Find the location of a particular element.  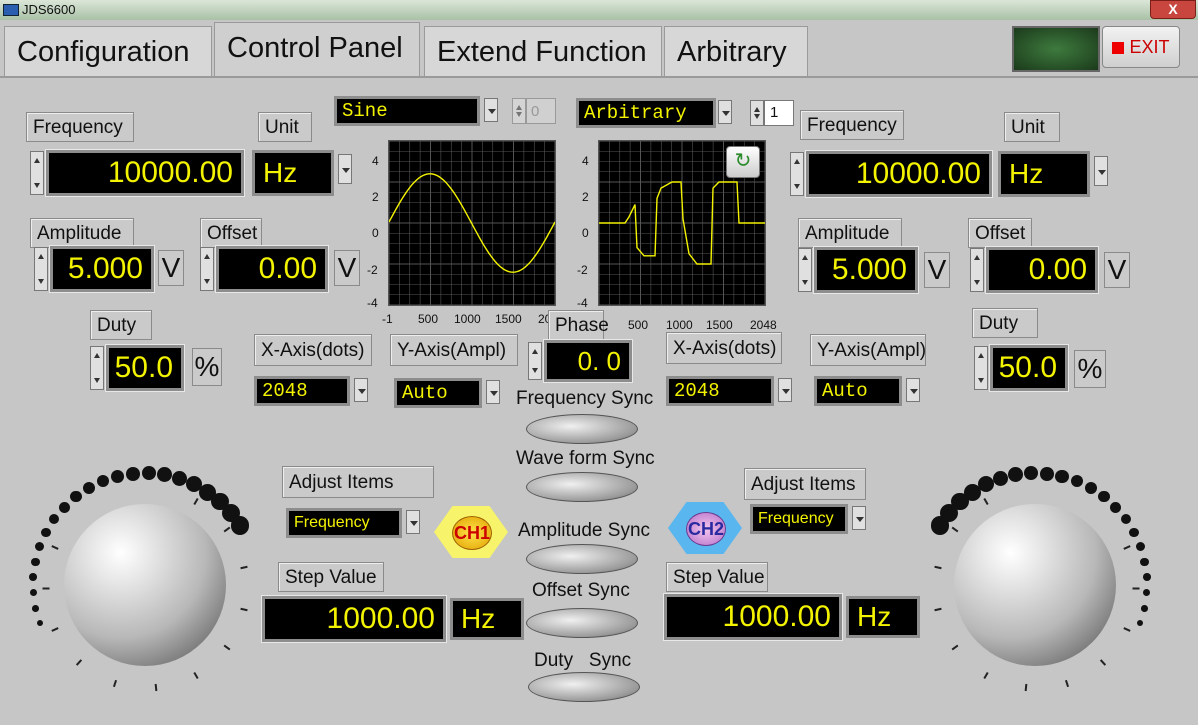

ch2-waveform-select: Arbitrary is located at coordinates (646, 113).